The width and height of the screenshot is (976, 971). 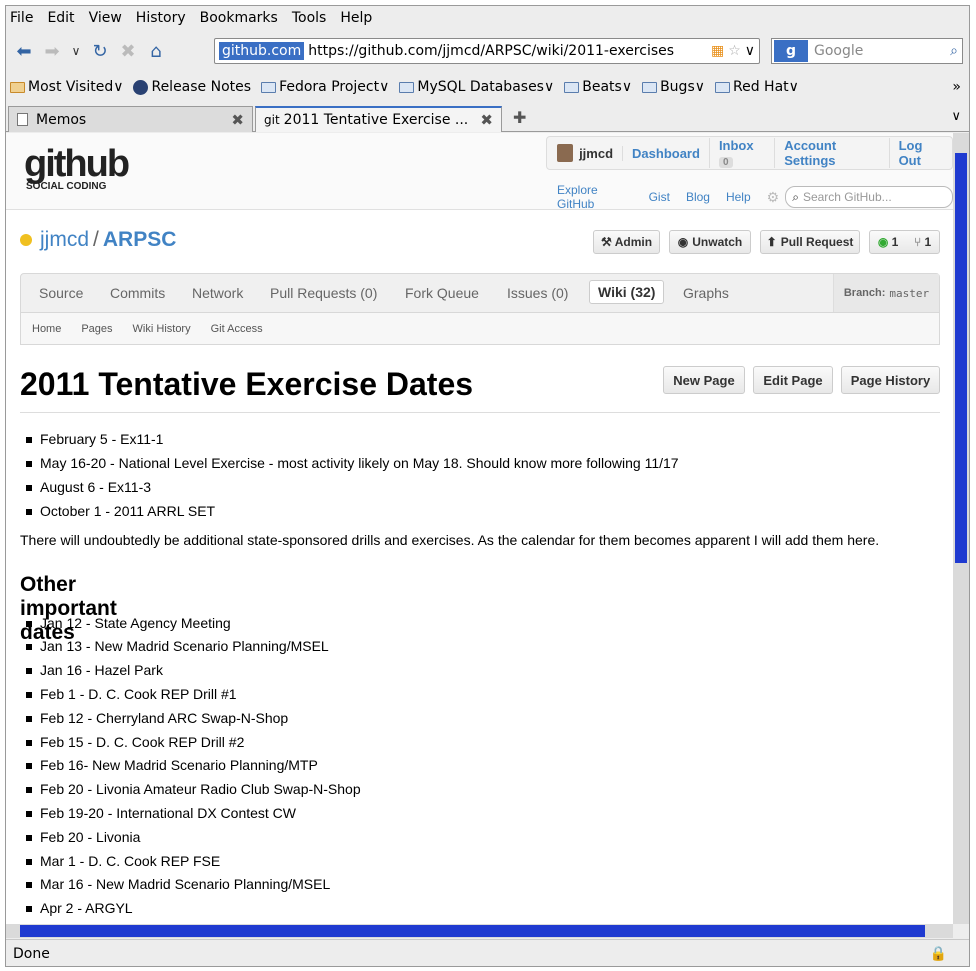 I want to click on menu-file: File, so click(x=21, y=18).